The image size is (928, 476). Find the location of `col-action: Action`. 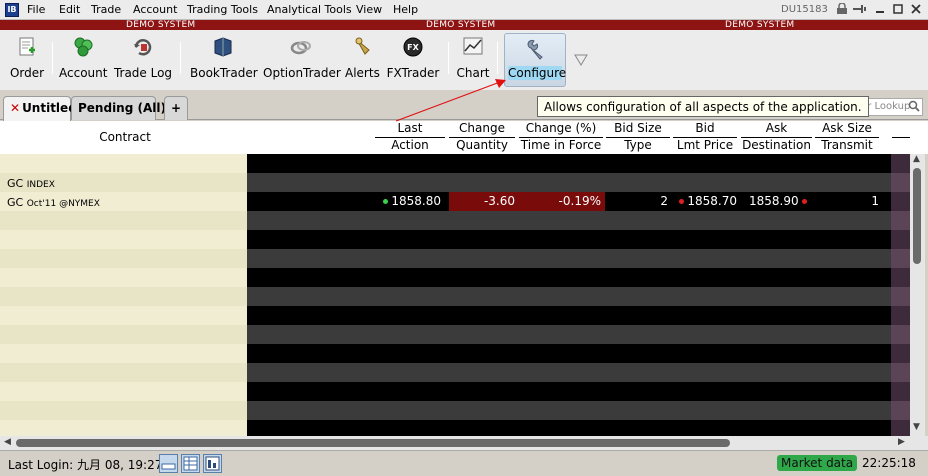

col-action: Action is located at coordinates (410, 145).